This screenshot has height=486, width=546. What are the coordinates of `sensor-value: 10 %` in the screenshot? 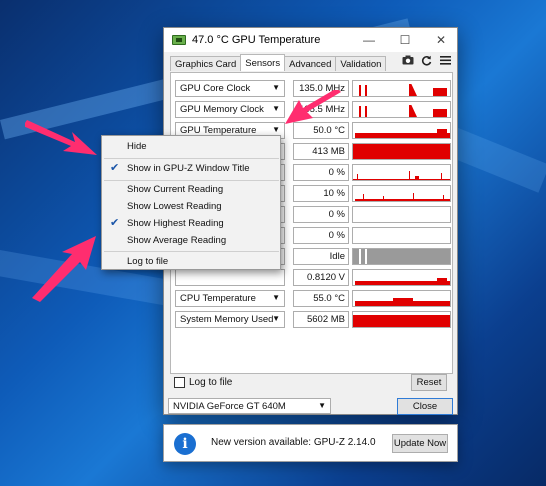 It's located at (321, 193).